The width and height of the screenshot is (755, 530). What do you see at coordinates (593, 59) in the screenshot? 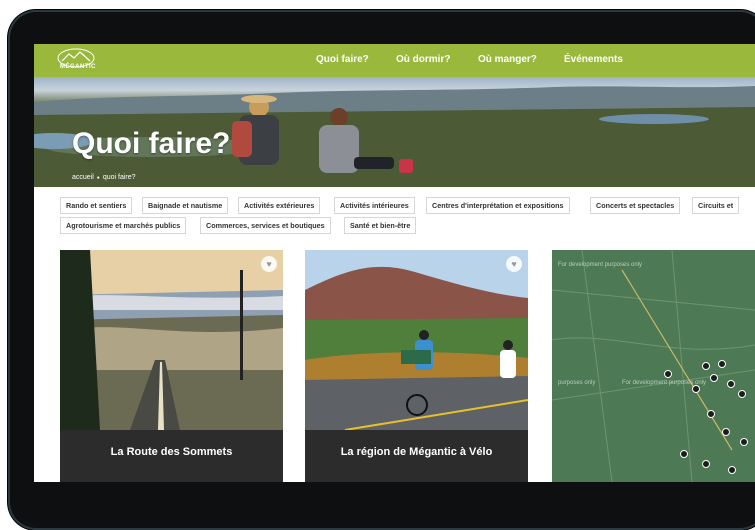
I see `nav-evenements: Événements` at bounding box center [593, 59].